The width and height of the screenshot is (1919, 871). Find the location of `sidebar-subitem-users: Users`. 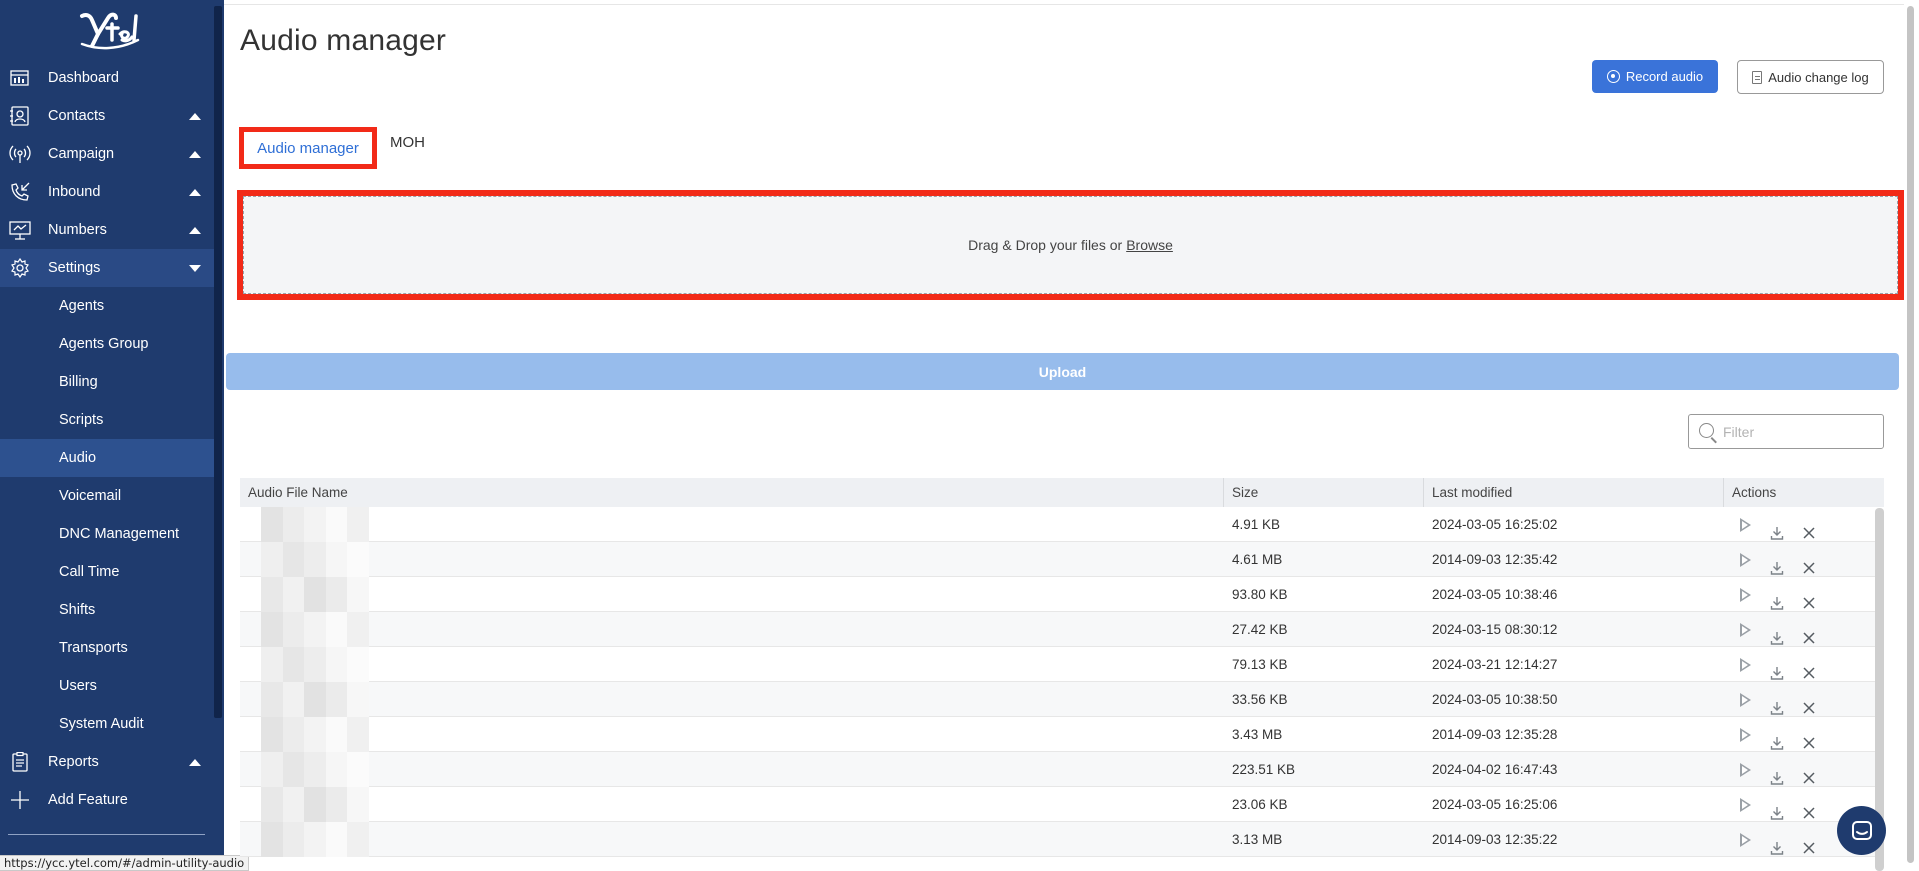

sidebar-subitem-users: Users is located at coordinates (107, 686).